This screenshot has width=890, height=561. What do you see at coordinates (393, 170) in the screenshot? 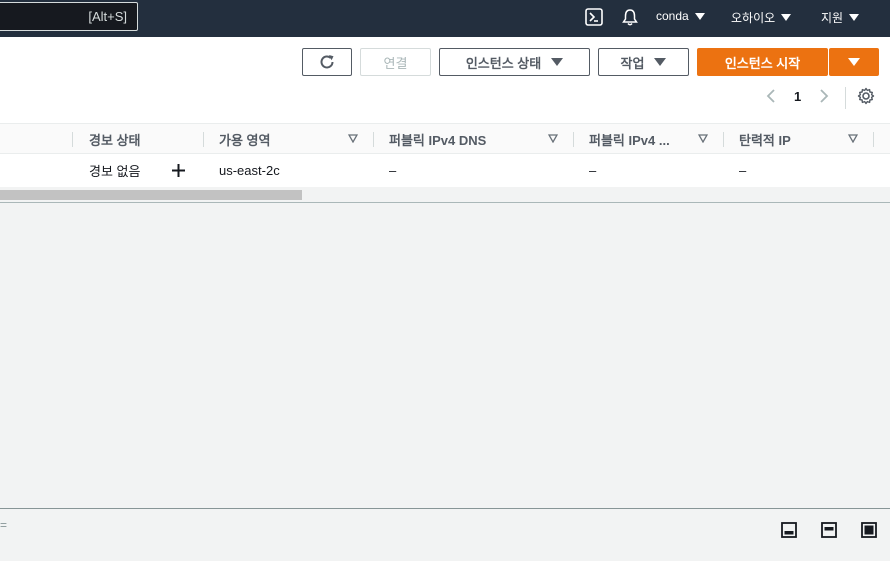
I see `cell-public-ipv4-dns: –` at bounding box center [393, 170].